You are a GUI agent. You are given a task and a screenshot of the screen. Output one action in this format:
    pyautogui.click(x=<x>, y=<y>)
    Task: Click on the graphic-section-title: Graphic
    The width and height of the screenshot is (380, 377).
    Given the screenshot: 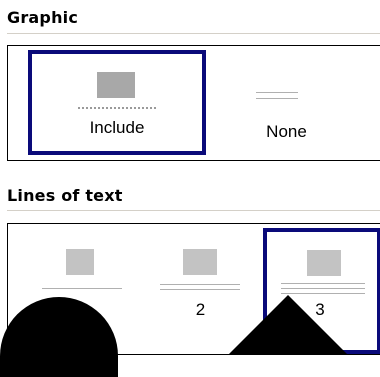 What is the action you would take?
    pyautogui.click(x=43, y=17)
    